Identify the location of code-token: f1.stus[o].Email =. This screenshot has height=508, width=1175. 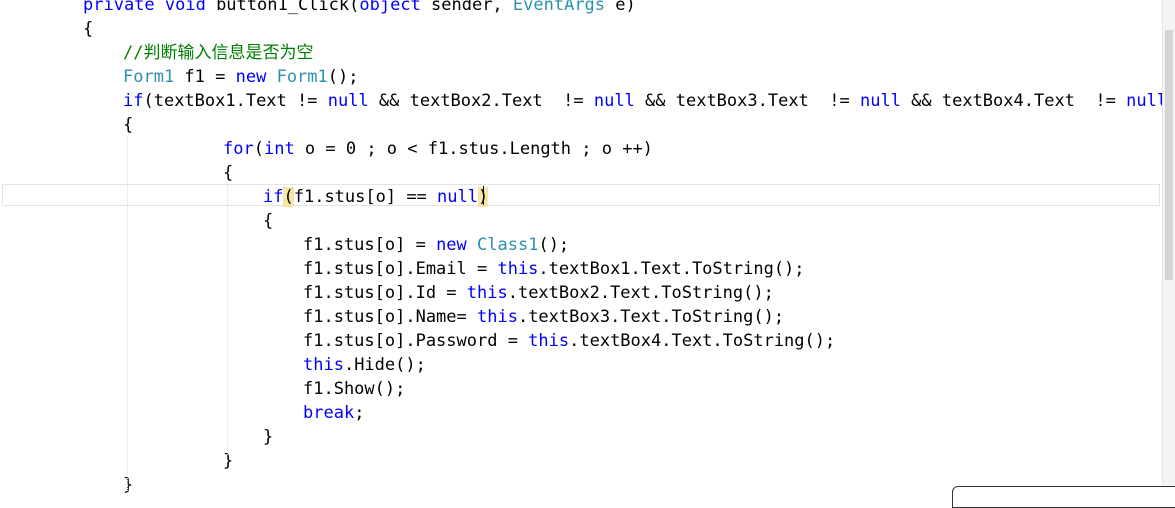
(400, 269).